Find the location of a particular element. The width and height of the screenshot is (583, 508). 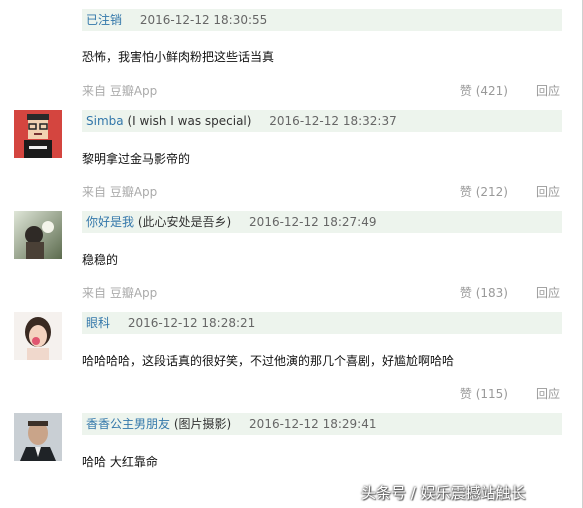

comment-timestamp: 2016-12-12 18:32:37 is located at coordinates (333, 121).